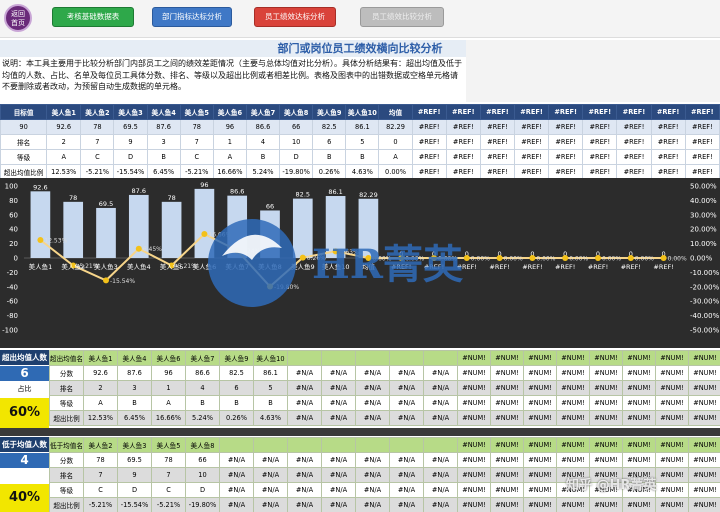 This screenshot has height=512, width=720. I want to click on table-cell: 4, so click(202, 388).